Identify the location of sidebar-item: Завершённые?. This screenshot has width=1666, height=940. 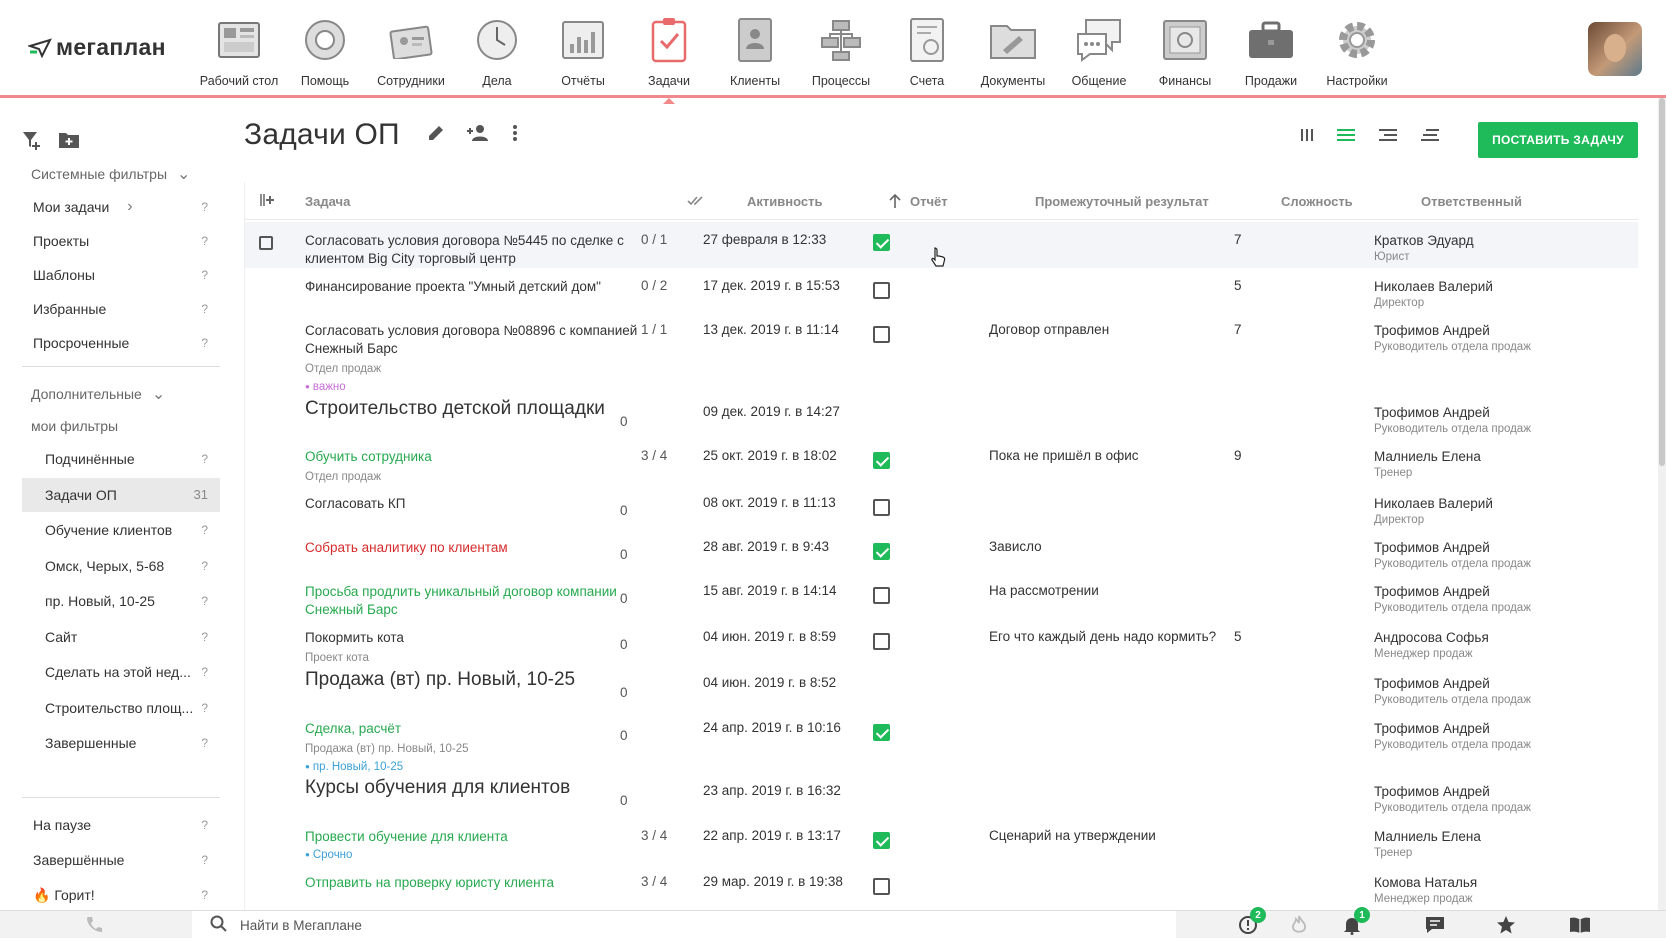
(121, 860).